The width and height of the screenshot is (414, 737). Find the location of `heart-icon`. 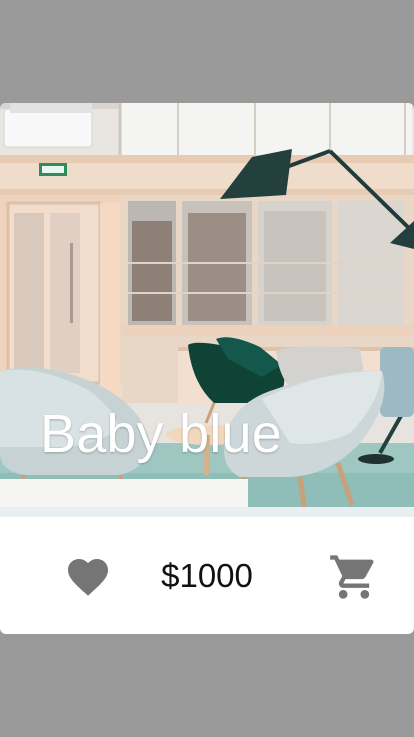

heart-icon is located at coordinates (88, 577).